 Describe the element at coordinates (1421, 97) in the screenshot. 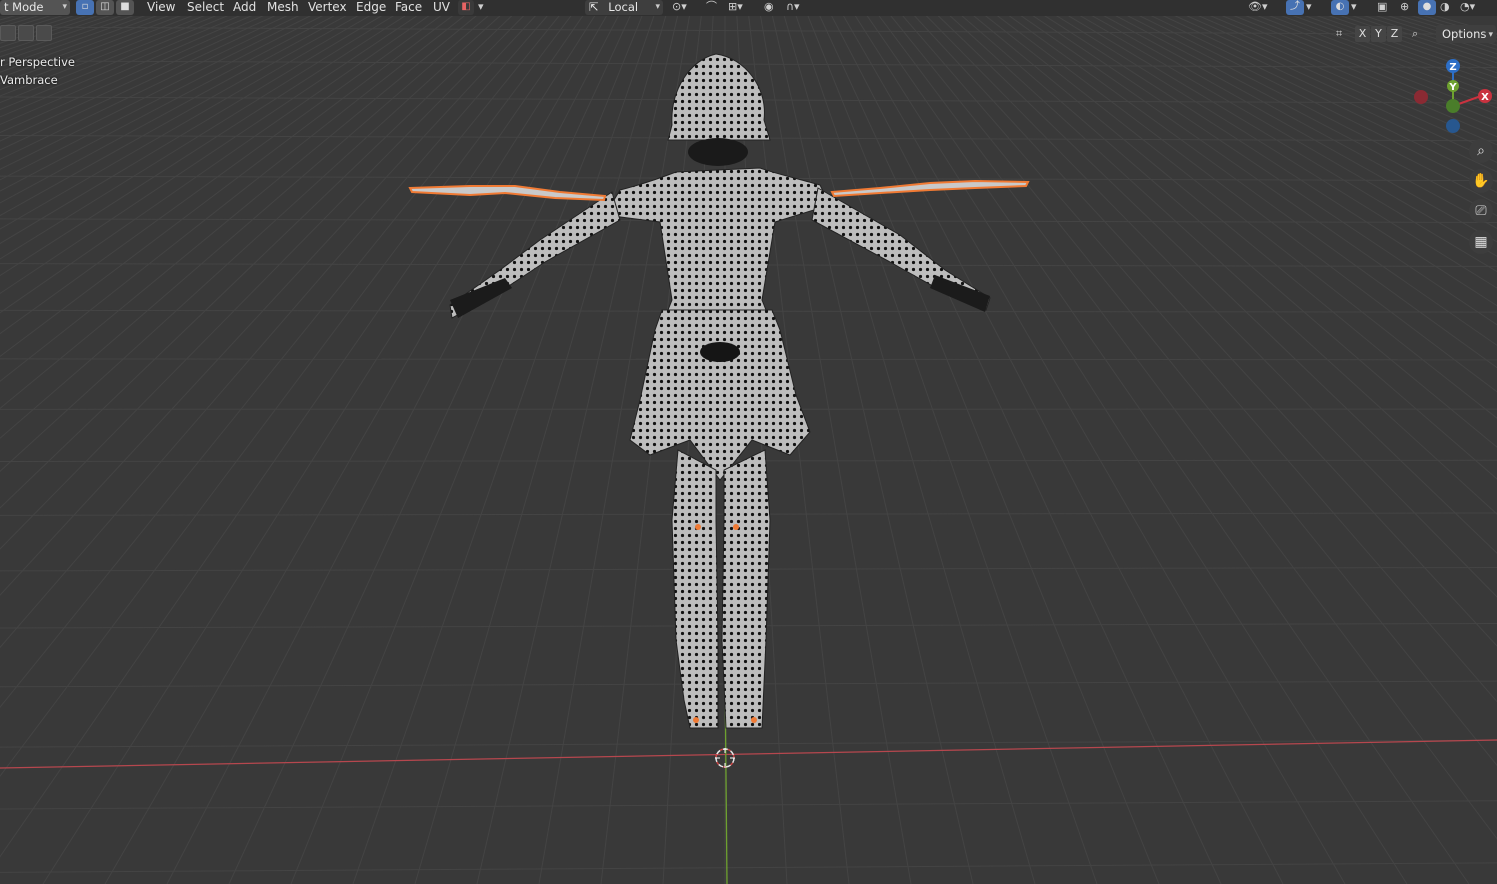

I see `gizmo-neg-x` at that location.